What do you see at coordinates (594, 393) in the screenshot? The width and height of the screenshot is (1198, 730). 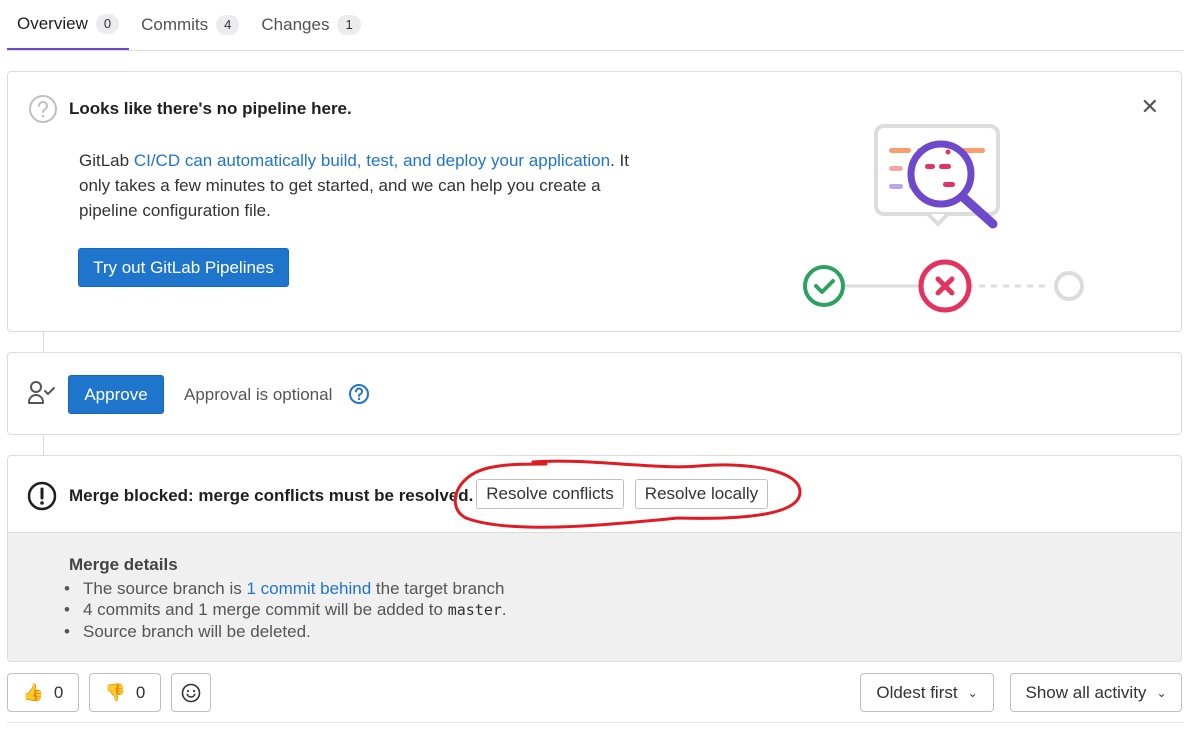 I see `approval-card: Approve Approval is optional` at bounding box center [594, 393].